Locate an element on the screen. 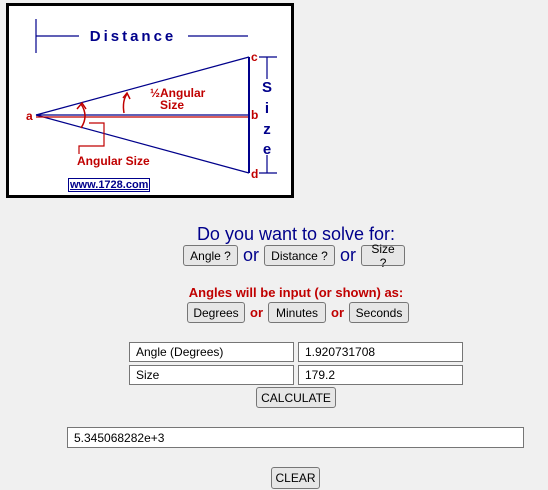  angle-label-field: Angle (Degrees) is located at coordinates (211, 352).